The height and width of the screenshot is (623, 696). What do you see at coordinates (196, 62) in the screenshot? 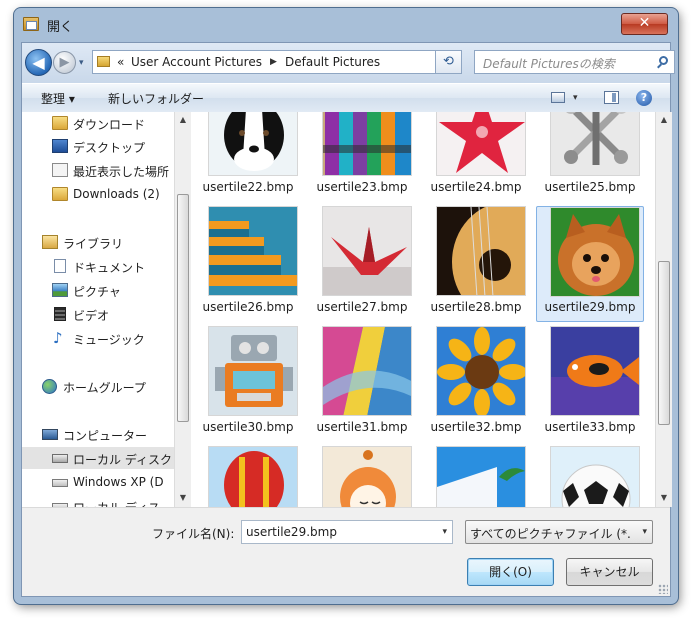
I see `breadcrumb-user-account-pictures: User Account Pictures` at bounding box center [196, 62].